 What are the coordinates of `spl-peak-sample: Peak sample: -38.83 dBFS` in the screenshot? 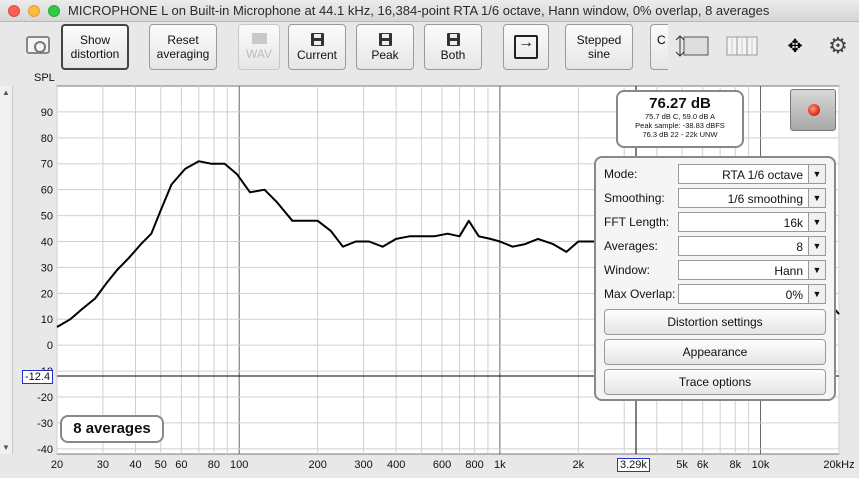 It's located at (680, 125).